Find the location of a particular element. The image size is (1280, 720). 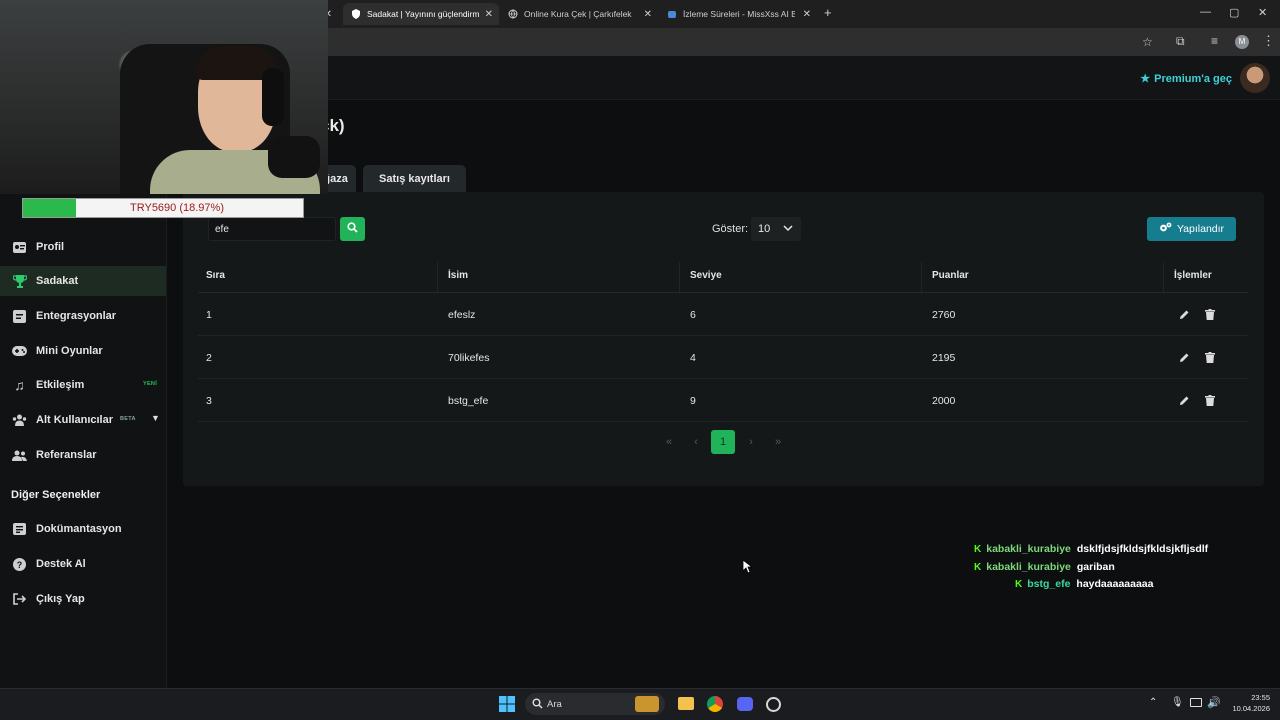

chat-text: gariban is located at coordinates (1095, 567).